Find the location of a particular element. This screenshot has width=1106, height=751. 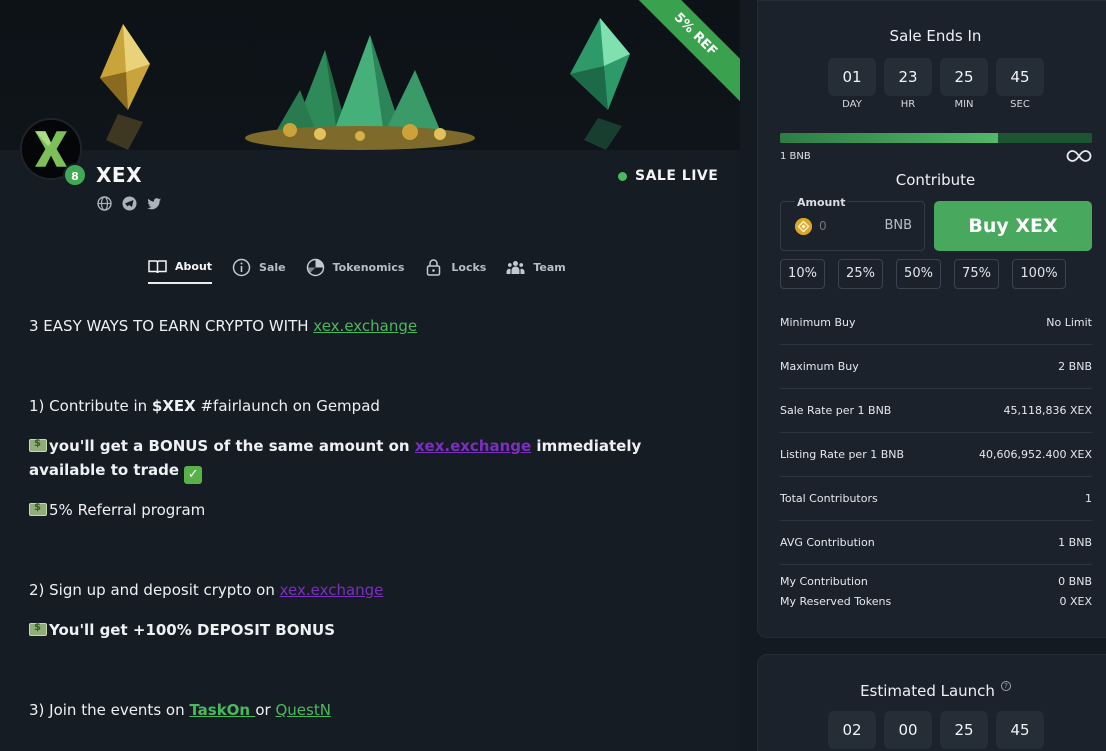

kyc-badge: 8 is located at coordinates (75, 175).